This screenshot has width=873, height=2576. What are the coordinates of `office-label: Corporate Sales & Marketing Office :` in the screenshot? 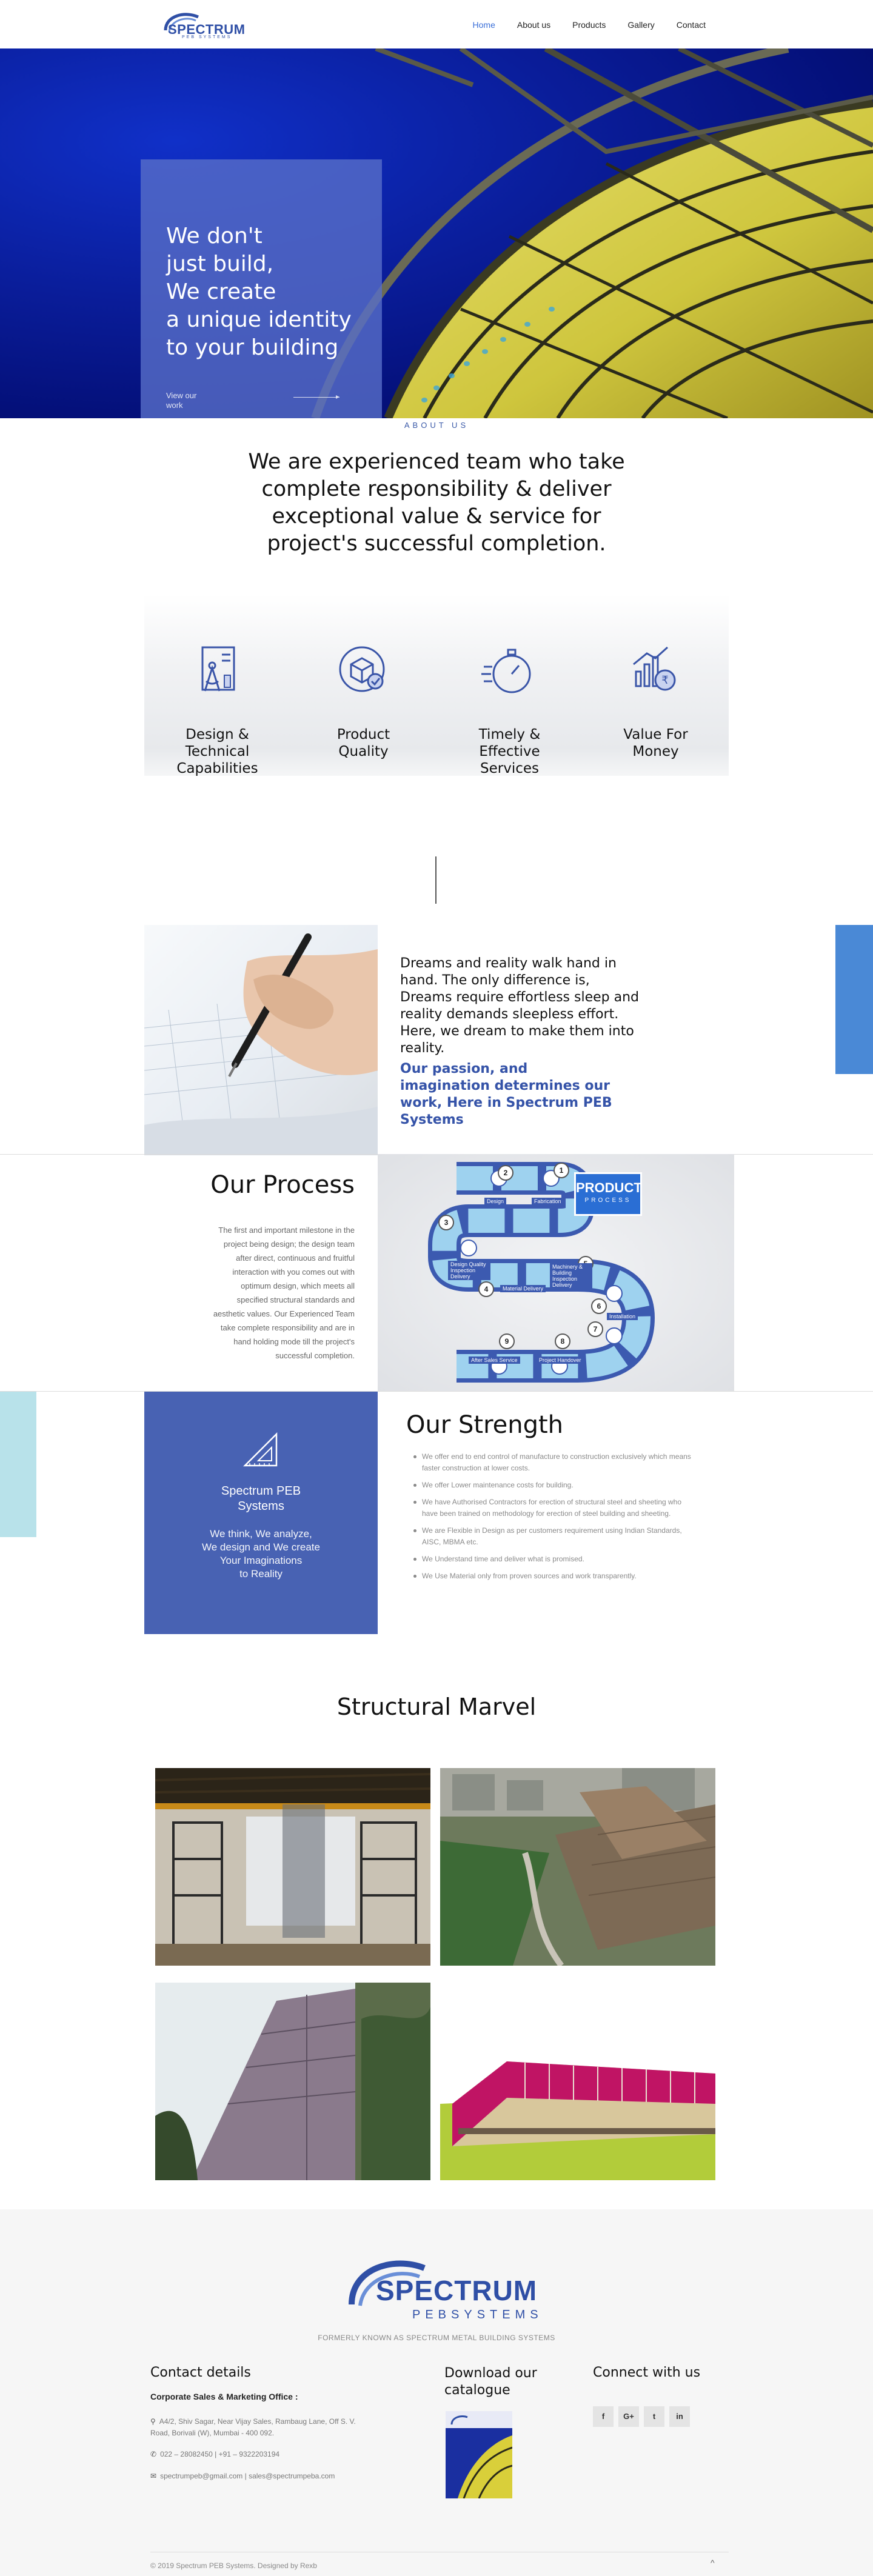 It's located at (224, 2396).